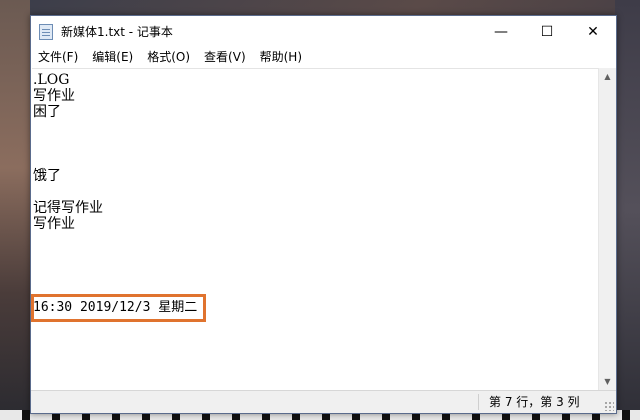 This screenshot has height=420, width=640. Describe the element at coordinates (112, 57) in the screenshot. I see `menu-edit: 编辑(E)` at that location.